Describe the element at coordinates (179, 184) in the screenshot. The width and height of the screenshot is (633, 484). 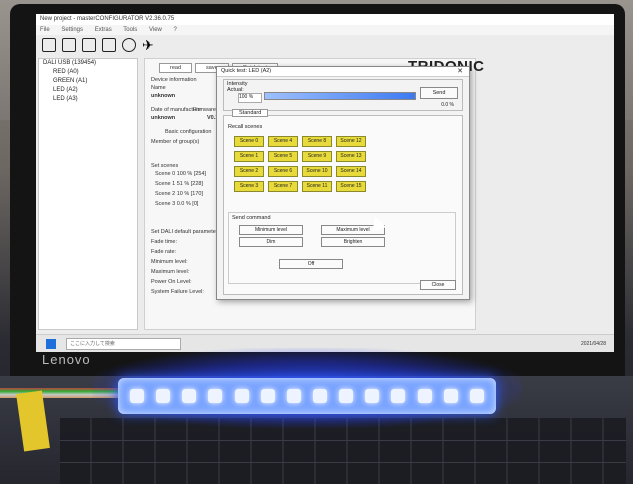
I see `scene-row: Scene 1 51 % [228]` at that location.